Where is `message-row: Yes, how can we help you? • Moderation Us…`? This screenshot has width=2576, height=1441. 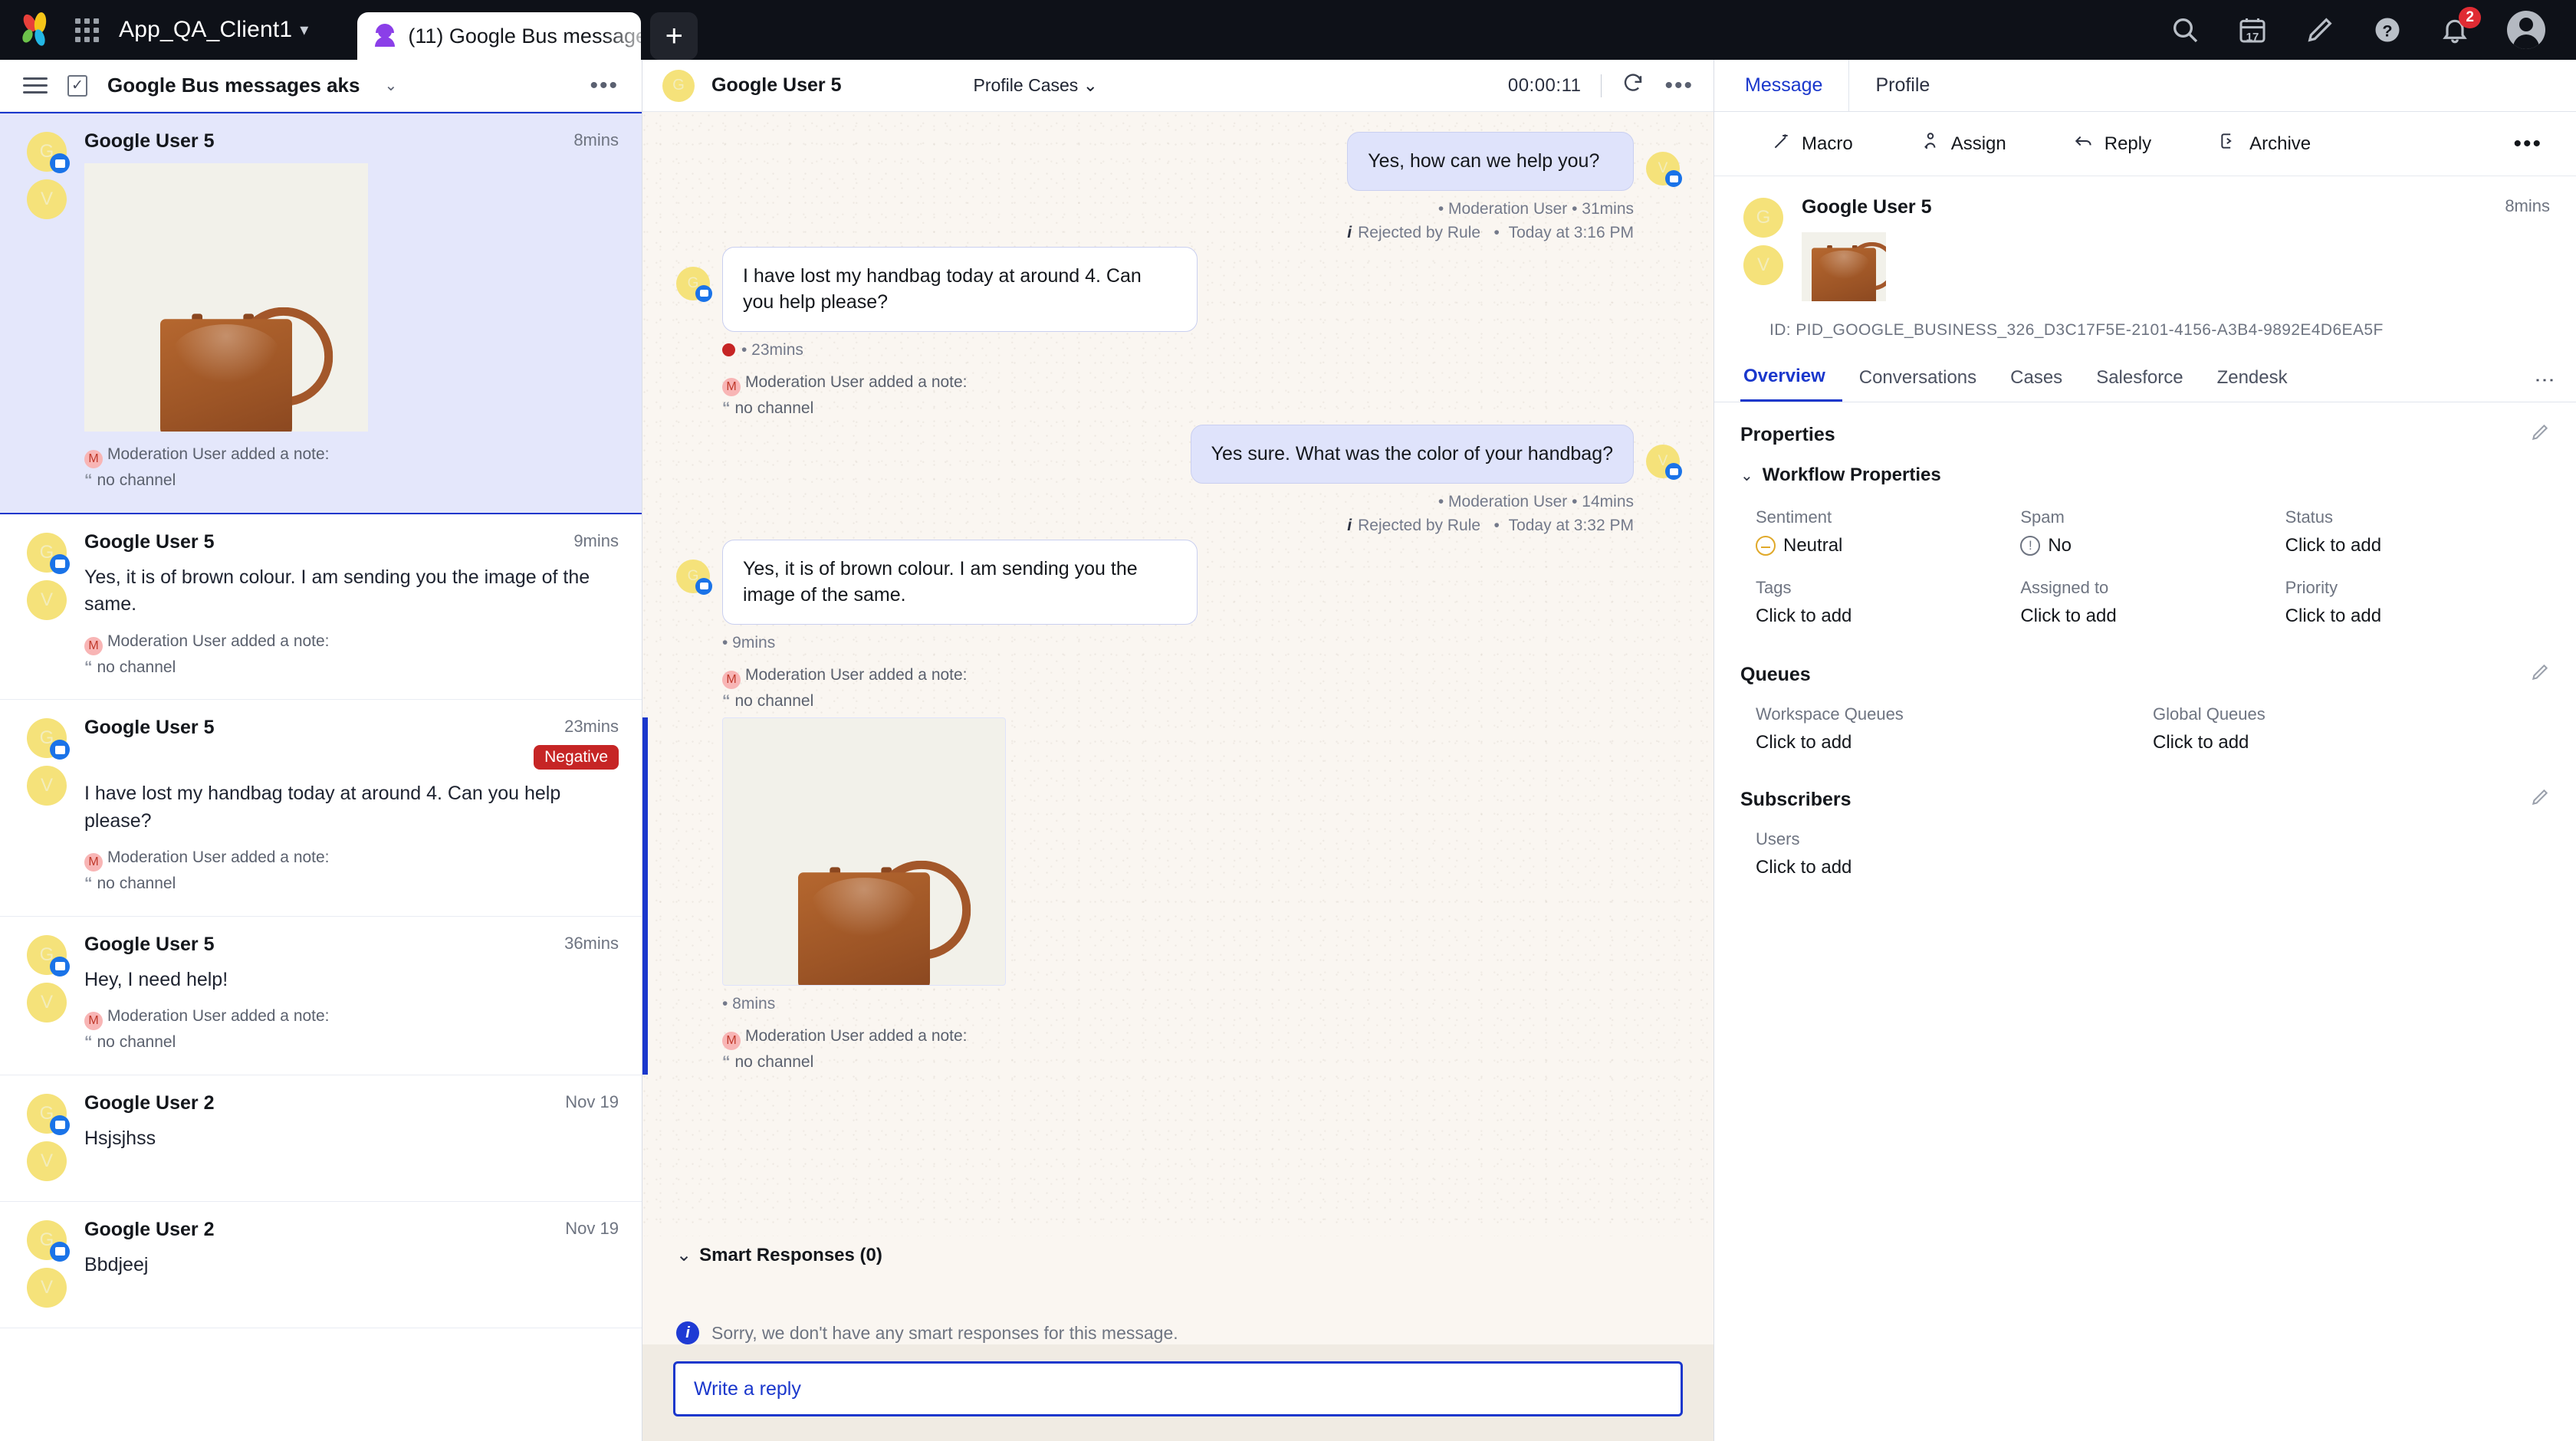
message-row: Yes, how can we help you? • Moderation Us… is located at coordinates (1515, 187).